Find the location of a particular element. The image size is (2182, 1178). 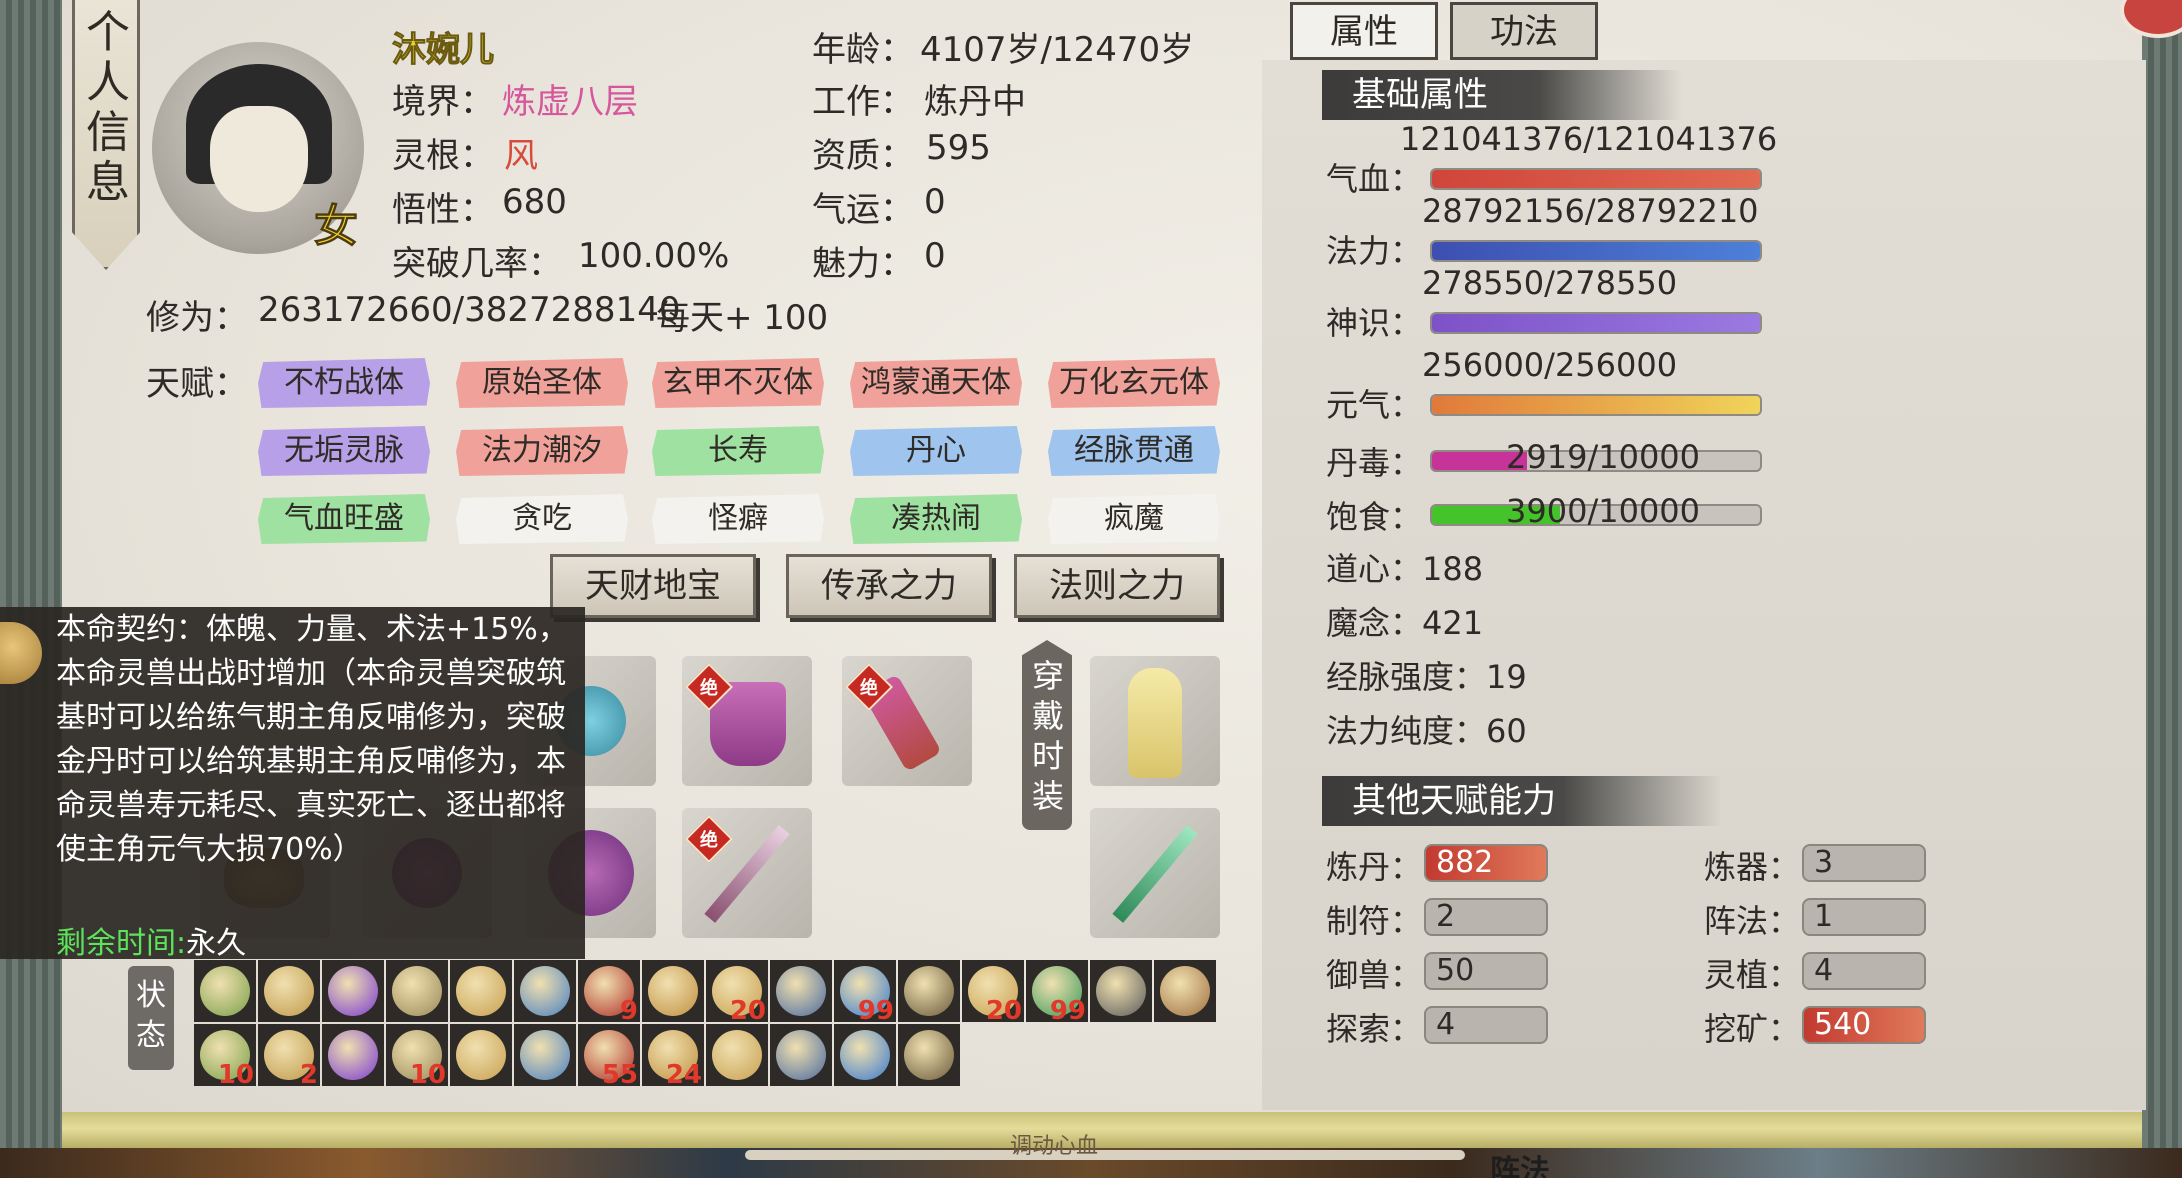

status-count: 20 is located at coordinates (747, 1009).